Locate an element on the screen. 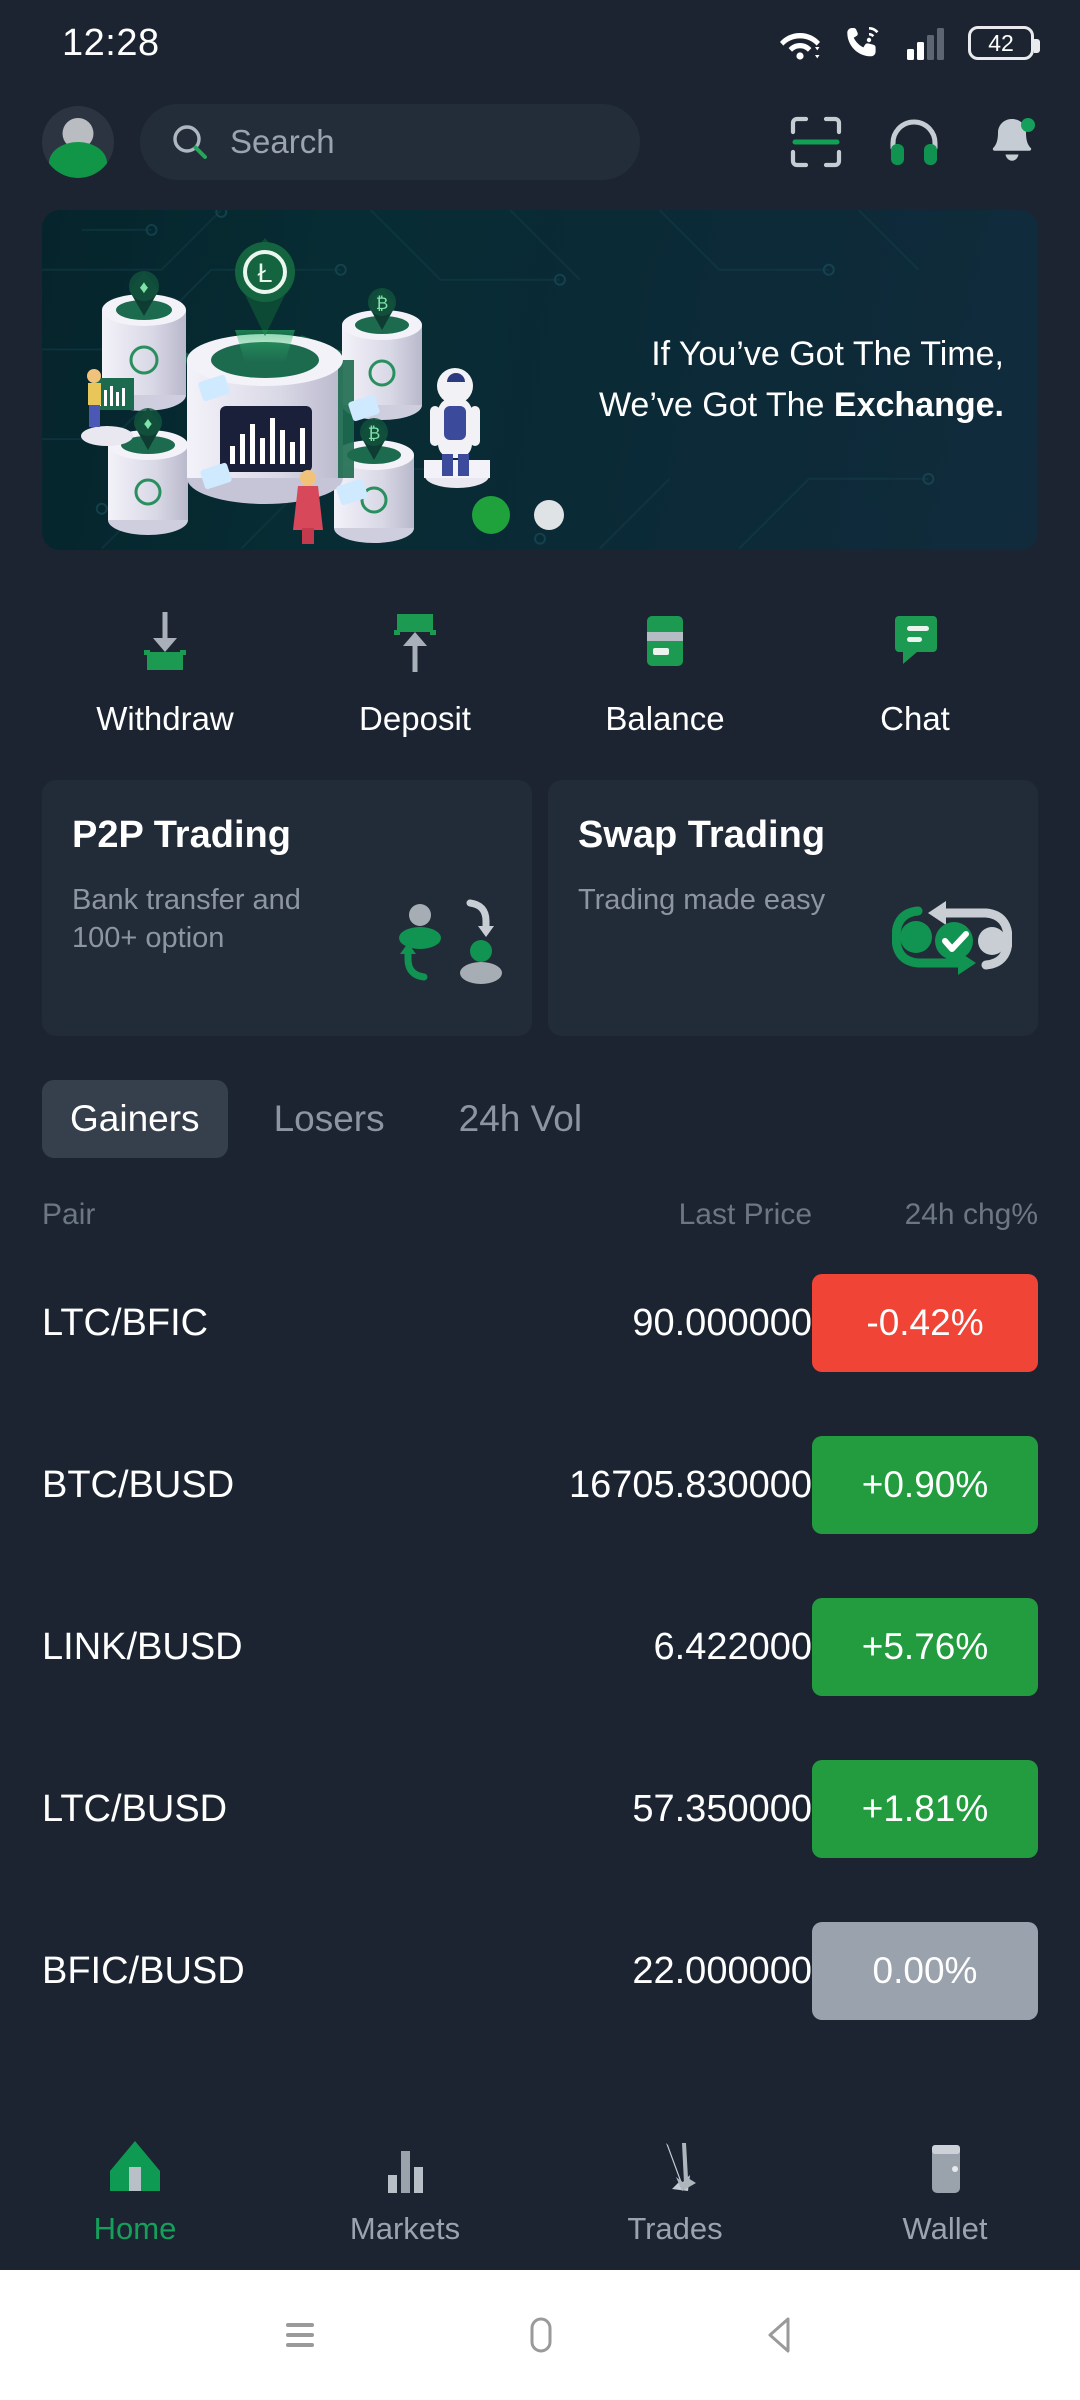 This screenshot has width=1080, height=2400. cell-pair: LINK/BUSD is located at coordinates (142, 1646).